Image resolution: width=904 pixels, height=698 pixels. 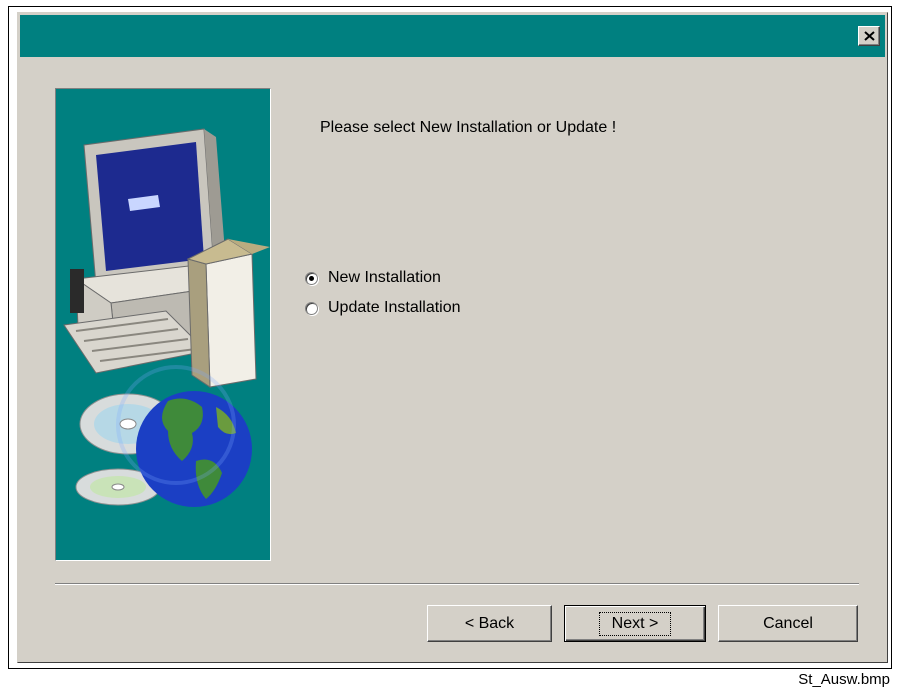 What do you see at coordinates (394, 307) in the screenshot?
I see `radio-label: Update Installation` at bounding box center [394, 307].